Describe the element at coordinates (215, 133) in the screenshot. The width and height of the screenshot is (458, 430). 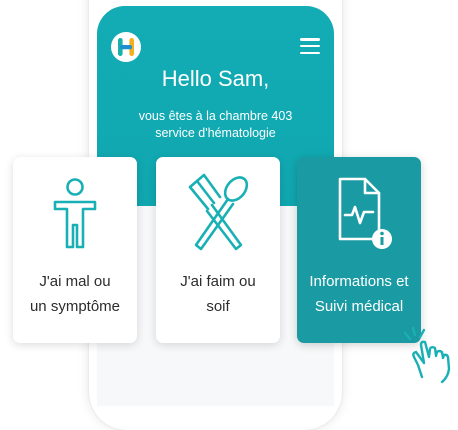
I see `service-line: service d'hématologie` at that location.